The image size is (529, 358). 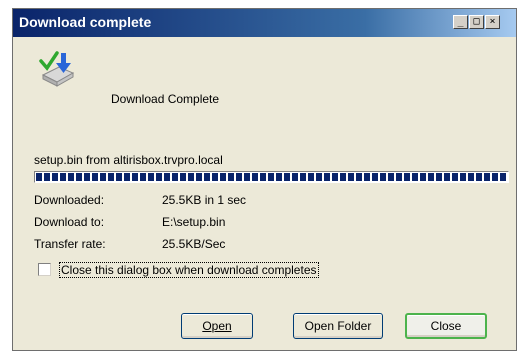 I want to click on open-folder-button: Open Folder, so click(x=338, y=326).